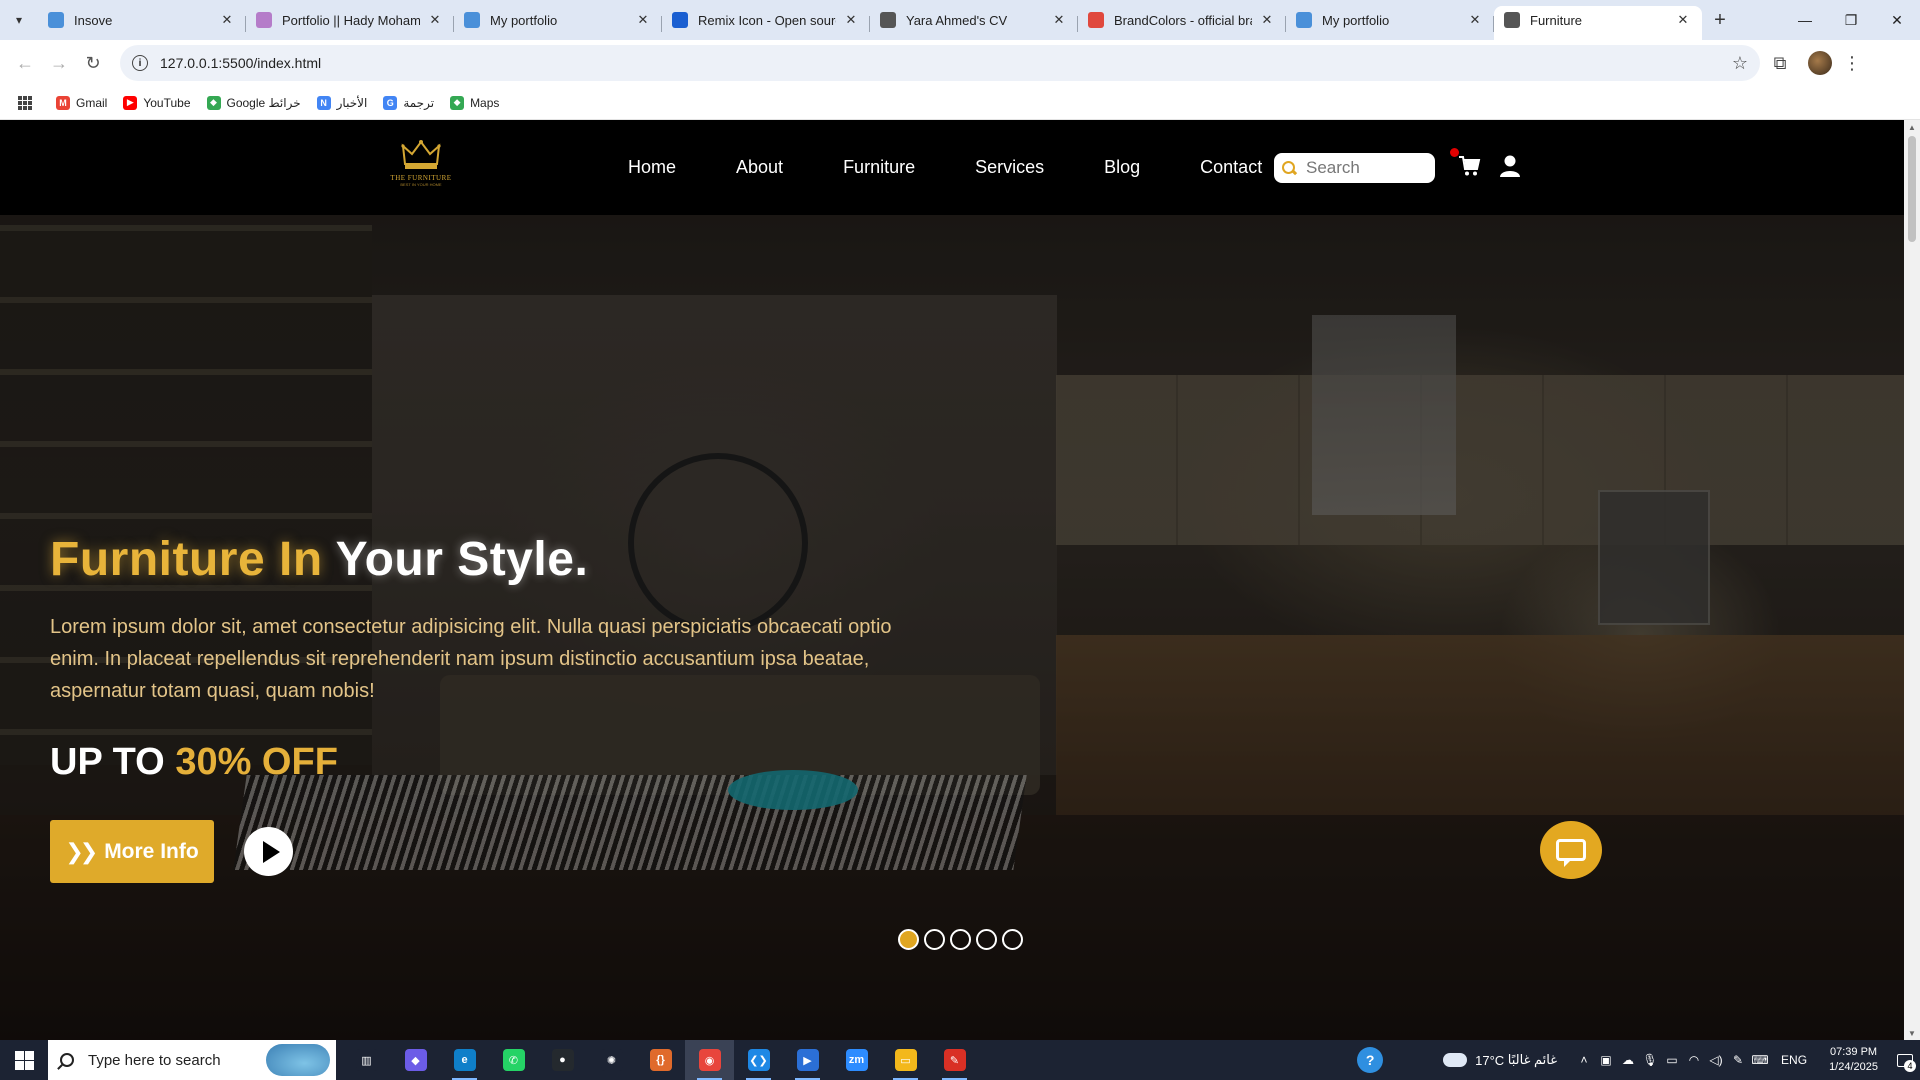  I want to click on nav-link-contact: Contact, so click(1231, 167).